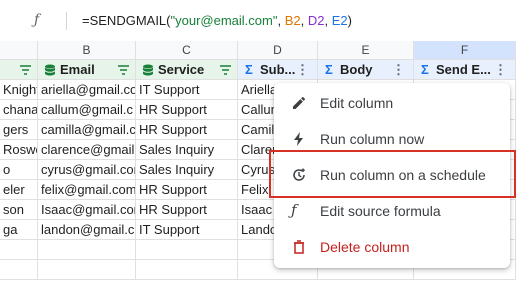  Describe the element at coordinates (19, 190) in the screenshot. I see `table-cell-a: eler` at that location.